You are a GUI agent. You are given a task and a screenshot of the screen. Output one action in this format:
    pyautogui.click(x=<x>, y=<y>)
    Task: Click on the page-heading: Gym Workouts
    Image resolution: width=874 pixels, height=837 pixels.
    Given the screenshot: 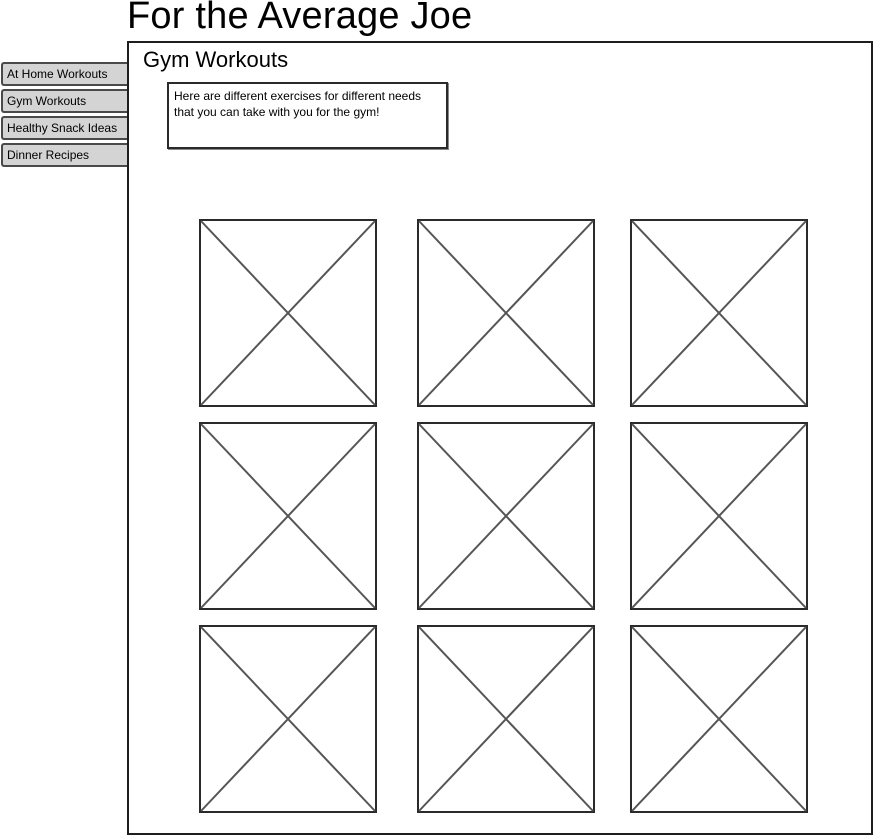 What is the action you would take?
    pyautogui.click(x=216, y=59)
    